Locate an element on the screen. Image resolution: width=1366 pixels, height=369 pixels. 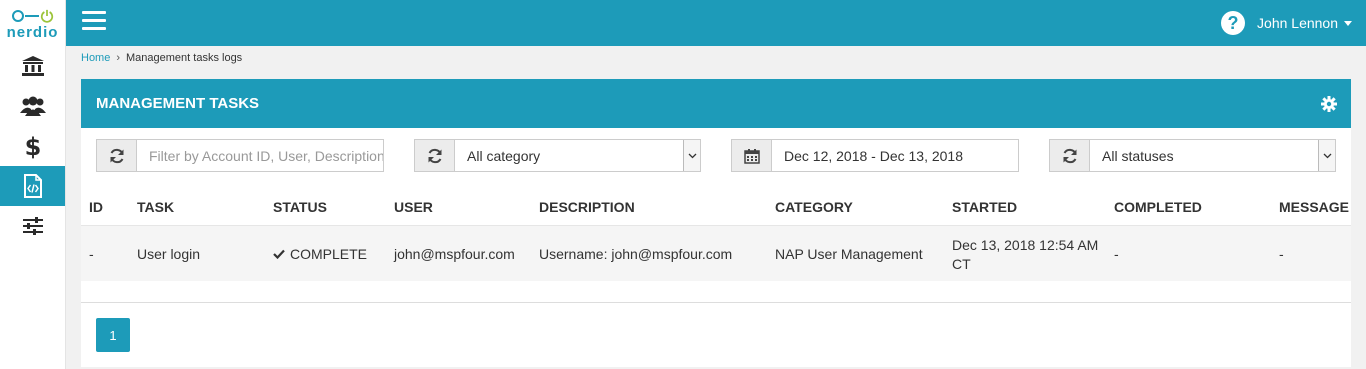
date-range-filter: Dec 12, 2018 - Dec 13, 2018 is located at coordinates (875, 155).